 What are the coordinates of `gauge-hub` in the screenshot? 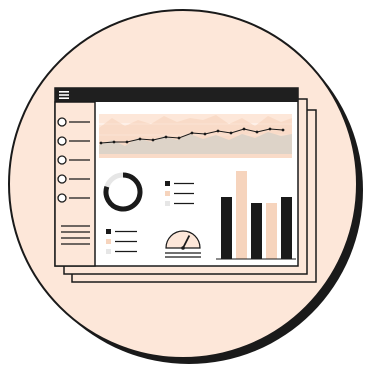 It's located at (183, 248).